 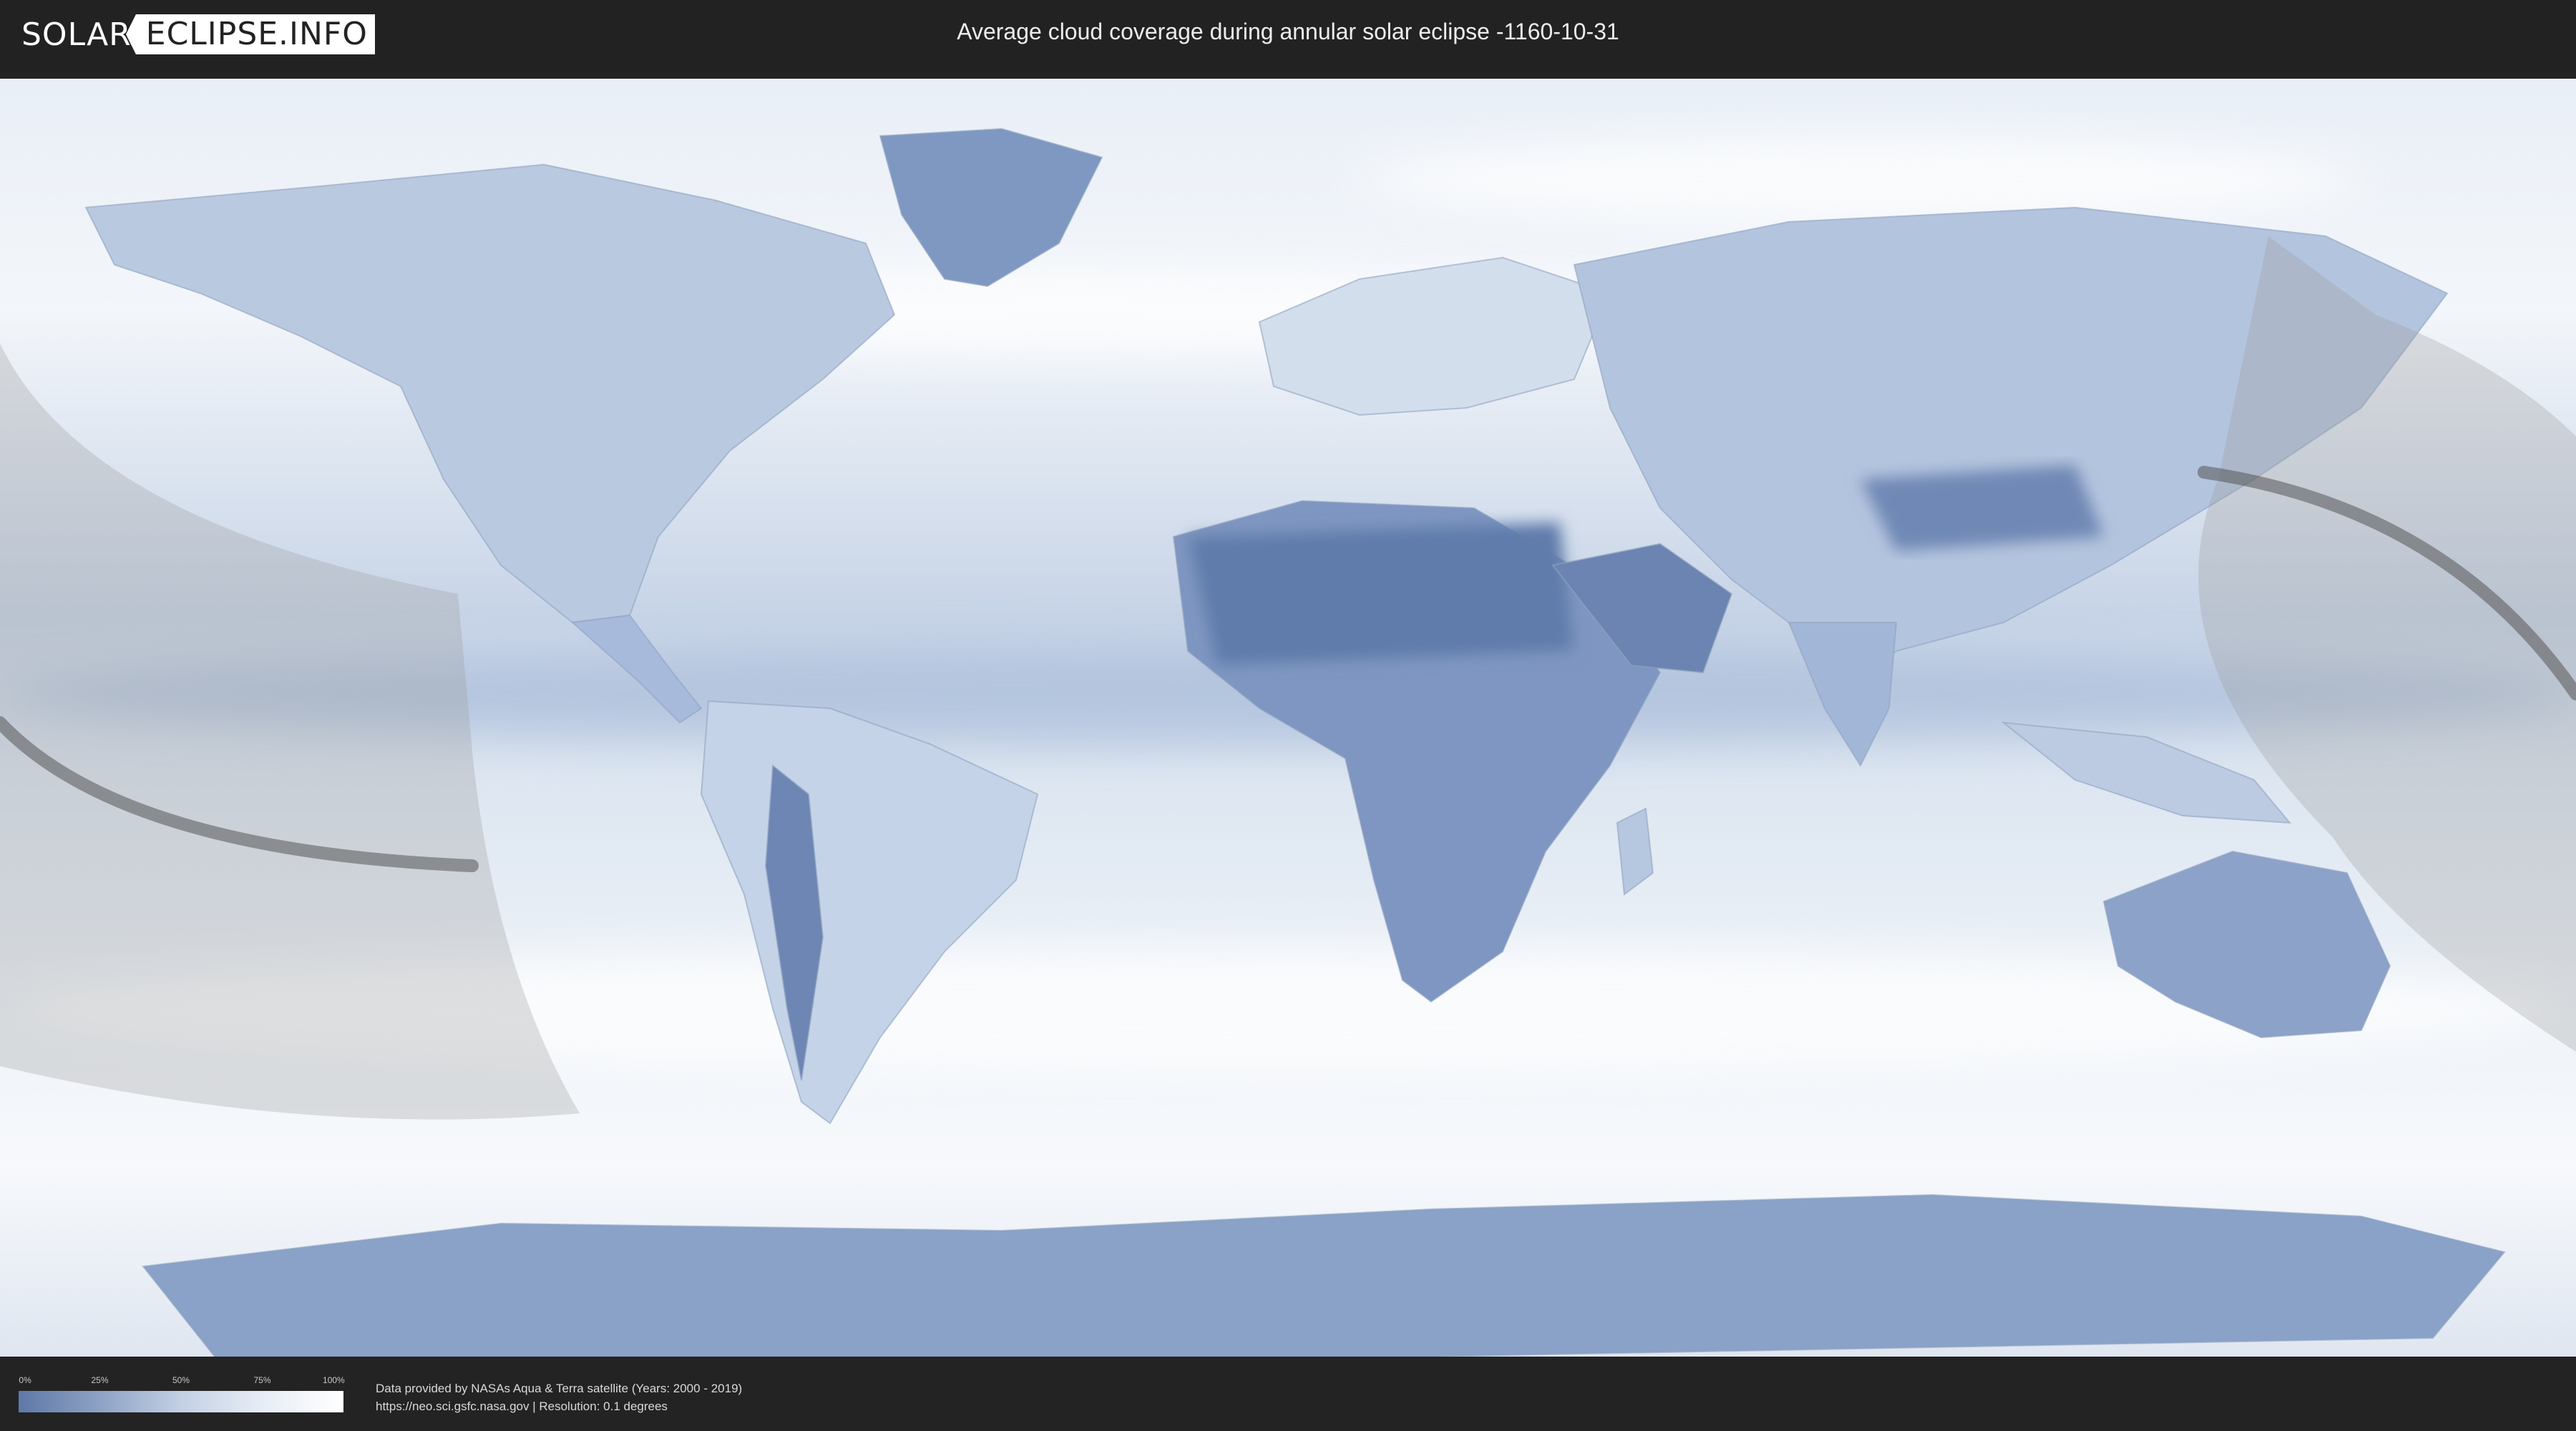 What do you see at coordinates (100, 1380) in the screenshot?
I see `legend-tick-25: 25%` at bounding box center [100, 1380].